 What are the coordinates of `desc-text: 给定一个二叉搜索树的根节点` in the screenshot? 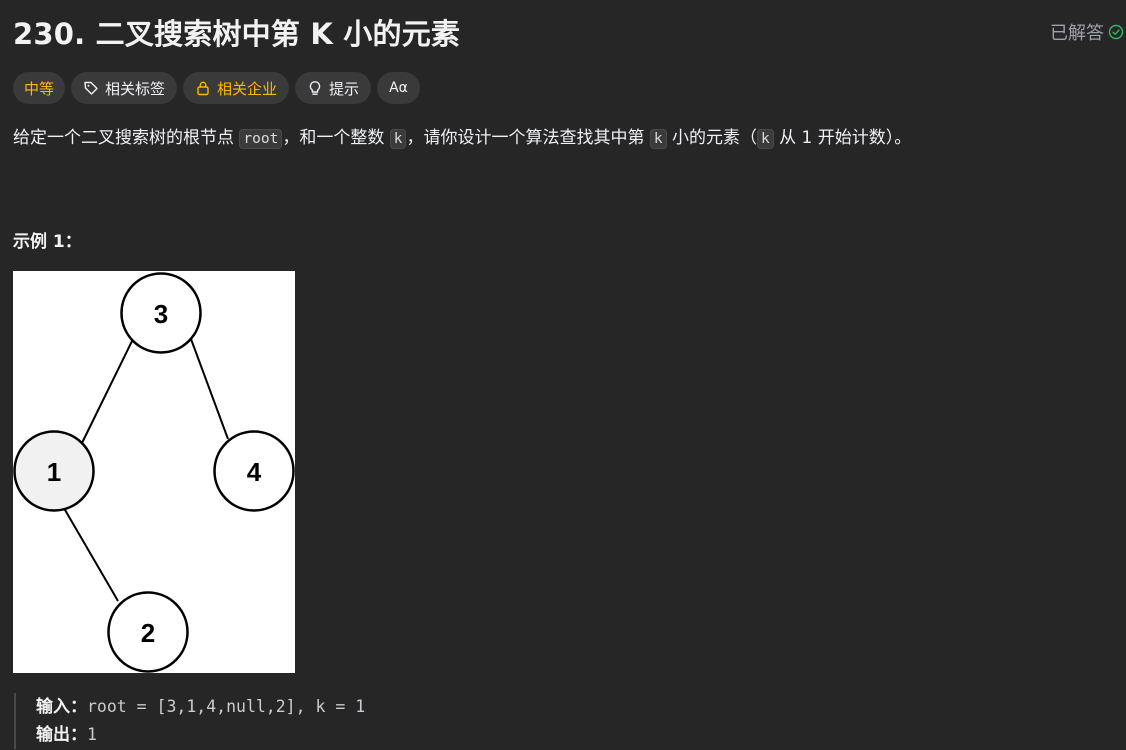 It's located at (126, 138).